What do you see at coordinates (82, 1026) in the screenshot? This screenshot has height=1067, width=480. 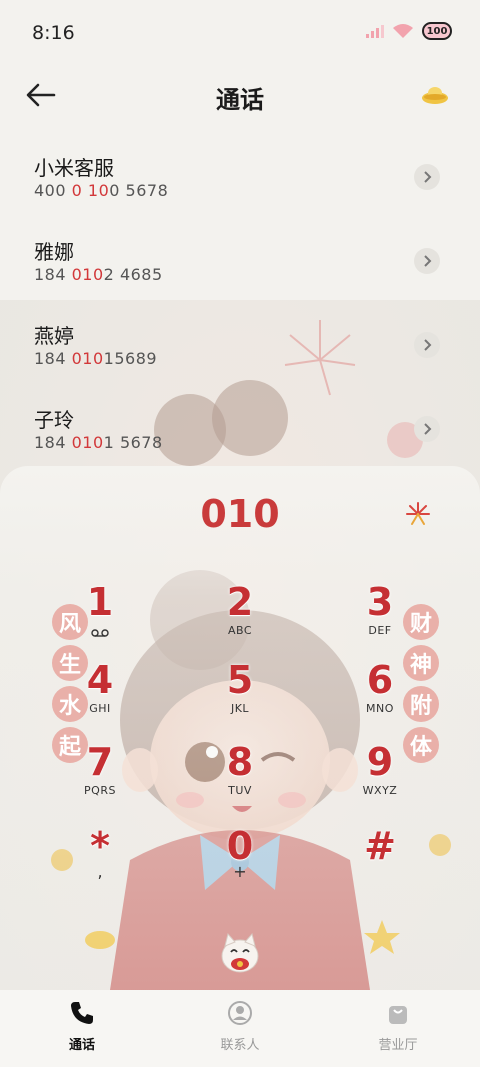 I see `tab-calls: 通话` at bounding box center [82, 1026].